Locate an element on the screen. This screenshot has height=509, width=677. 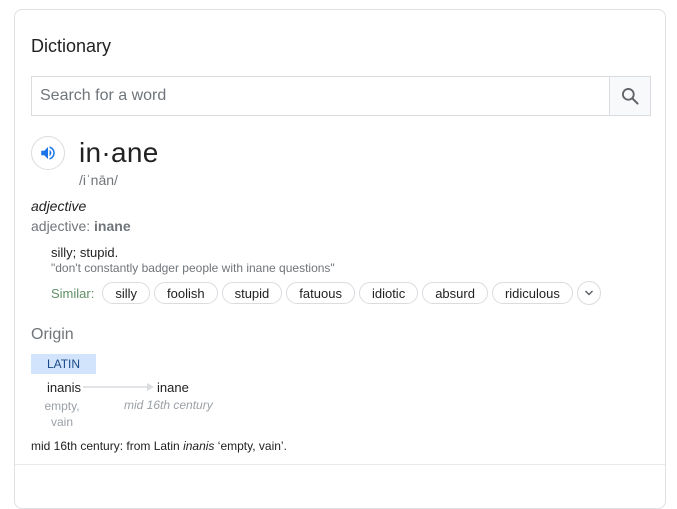
similar-chip-absurd: absurd is located at coordinates (455, 293).